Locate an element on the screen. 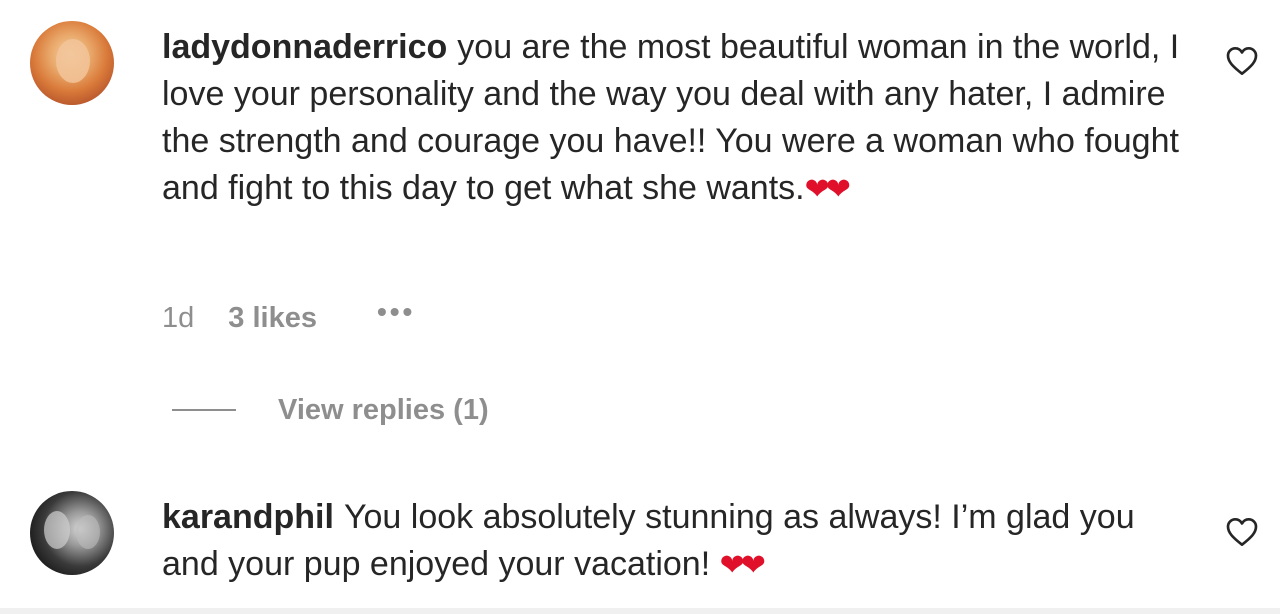  view-replies-button: View replies (1) is located at coordinates (330, 410).